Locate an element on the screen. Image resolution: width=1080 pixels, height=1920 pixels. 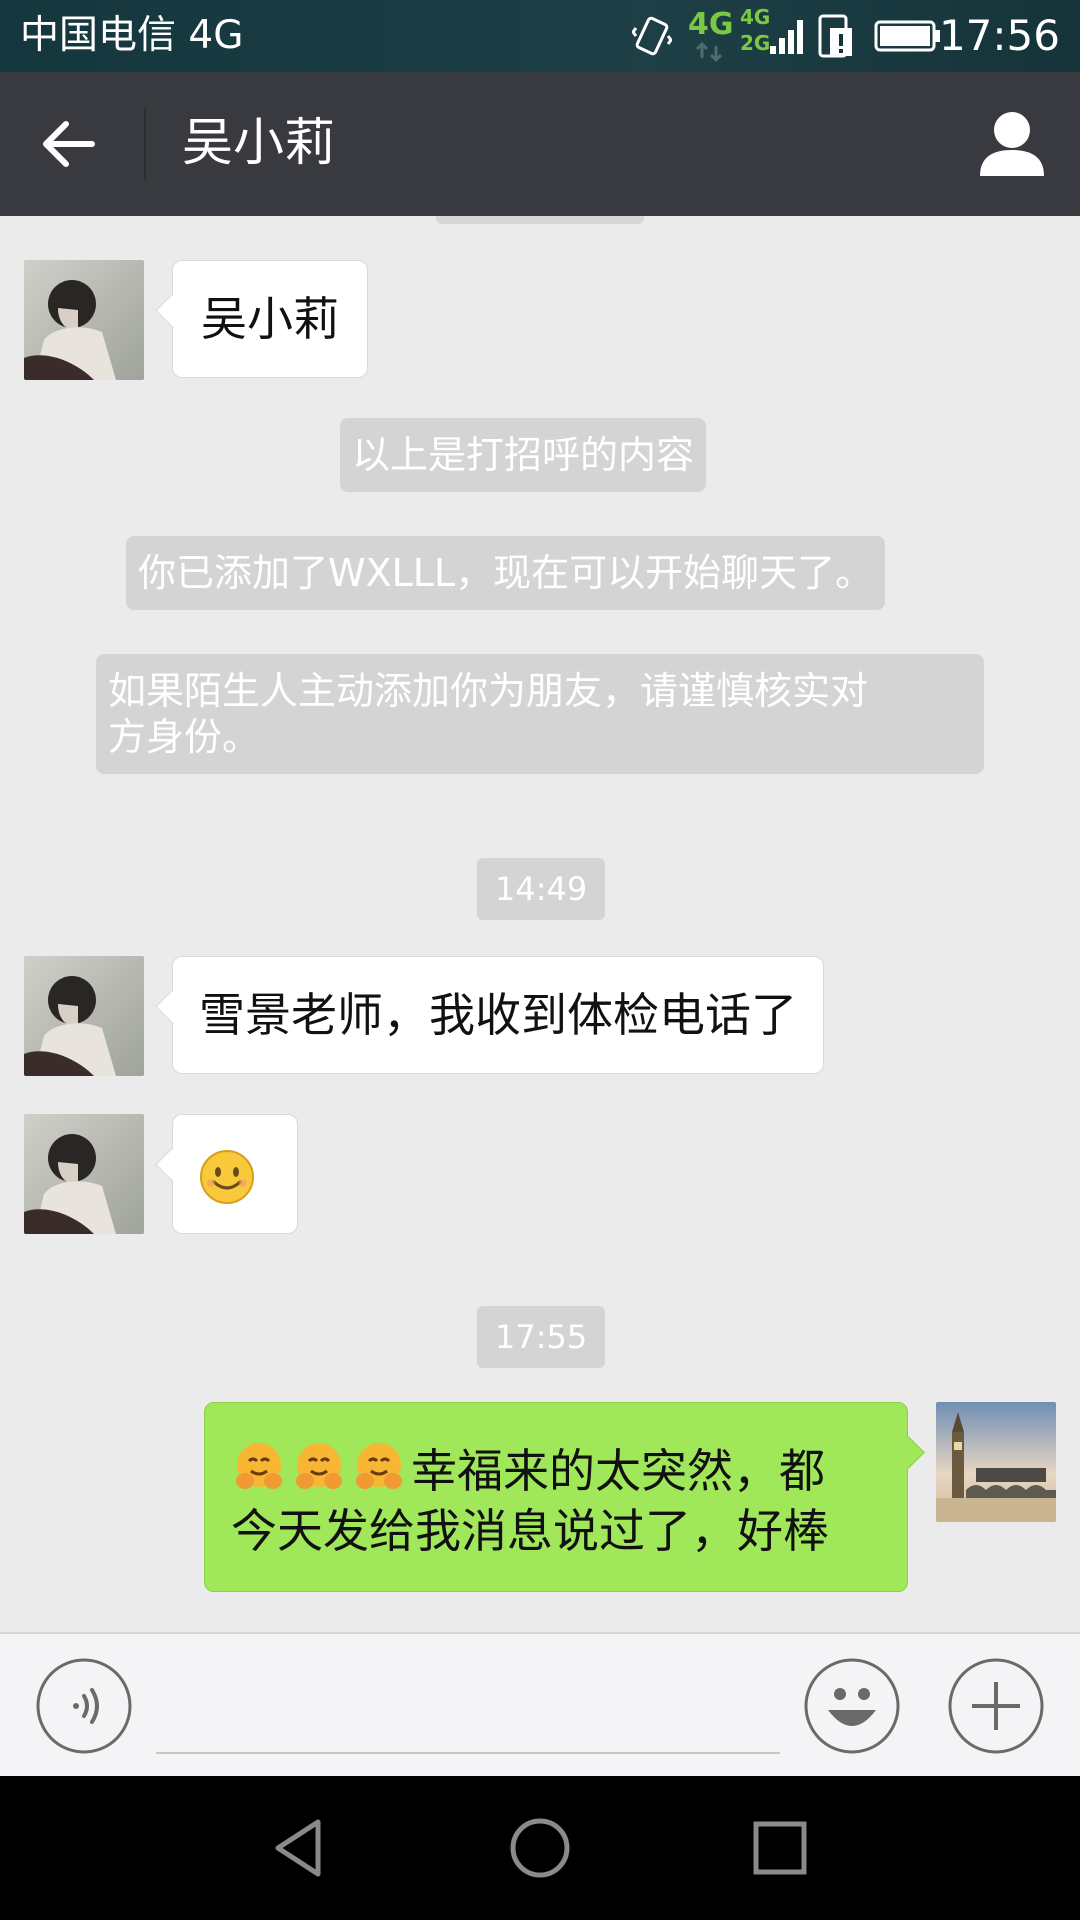
smile-emoji-icon is located at coordinates (227, 1176).